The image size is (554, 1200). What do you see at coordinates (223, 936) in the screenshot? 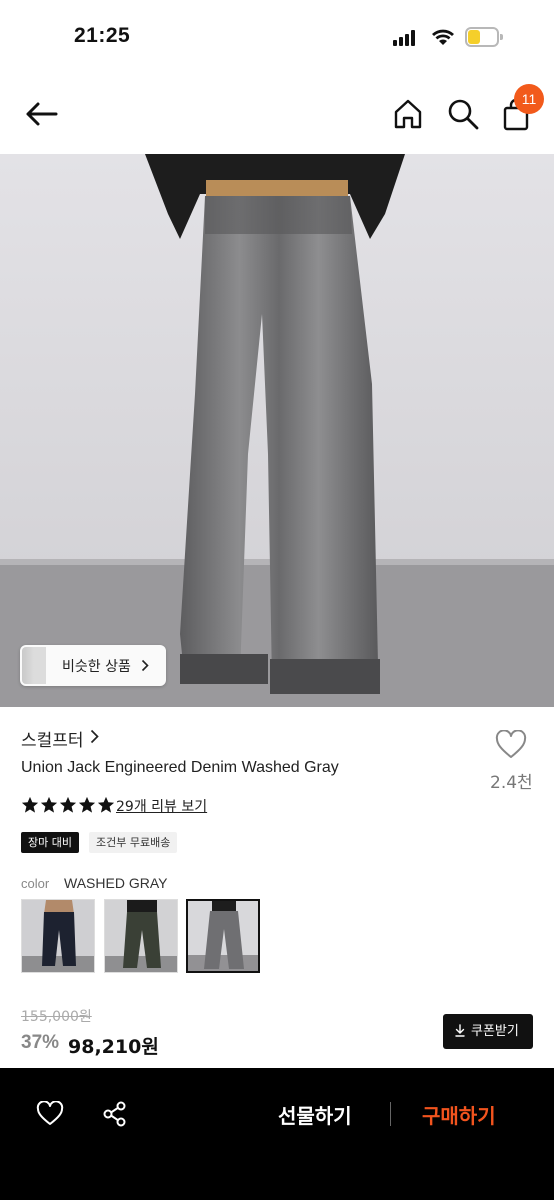
I see `color-swatch-washed-gray` at bounding box center [223, 936].